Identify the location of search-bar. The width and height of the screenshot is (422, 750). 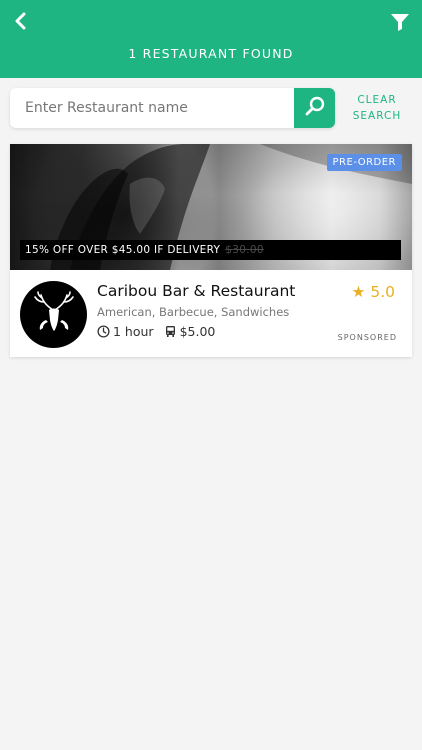
(172, 108).